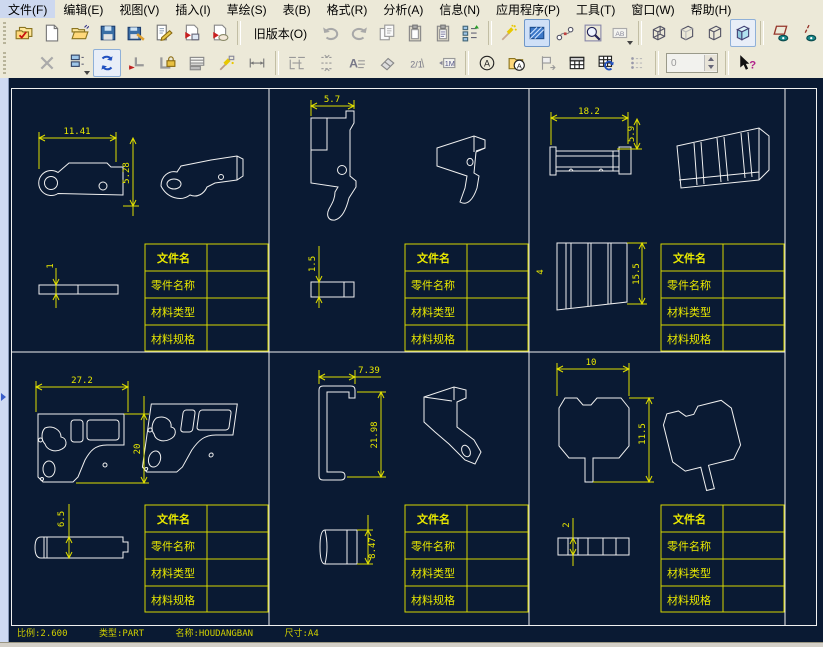 This screenshot has width=823, height=647. Describe the element at coordinates (164, 33) in the screenshot. I see `export-edit-button` at that location.